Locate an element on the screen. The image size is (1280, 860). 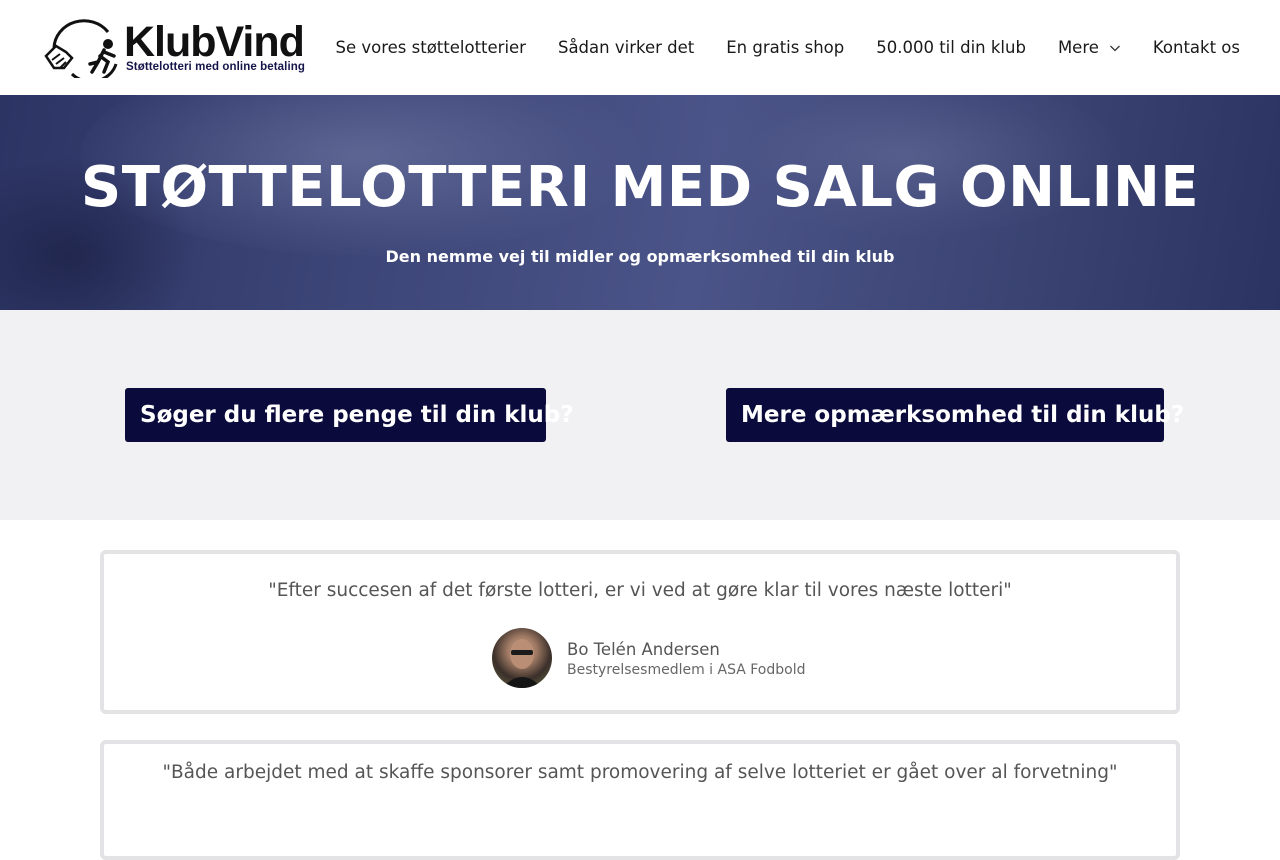
person-photo-icon is located at coordinates (522, 663).